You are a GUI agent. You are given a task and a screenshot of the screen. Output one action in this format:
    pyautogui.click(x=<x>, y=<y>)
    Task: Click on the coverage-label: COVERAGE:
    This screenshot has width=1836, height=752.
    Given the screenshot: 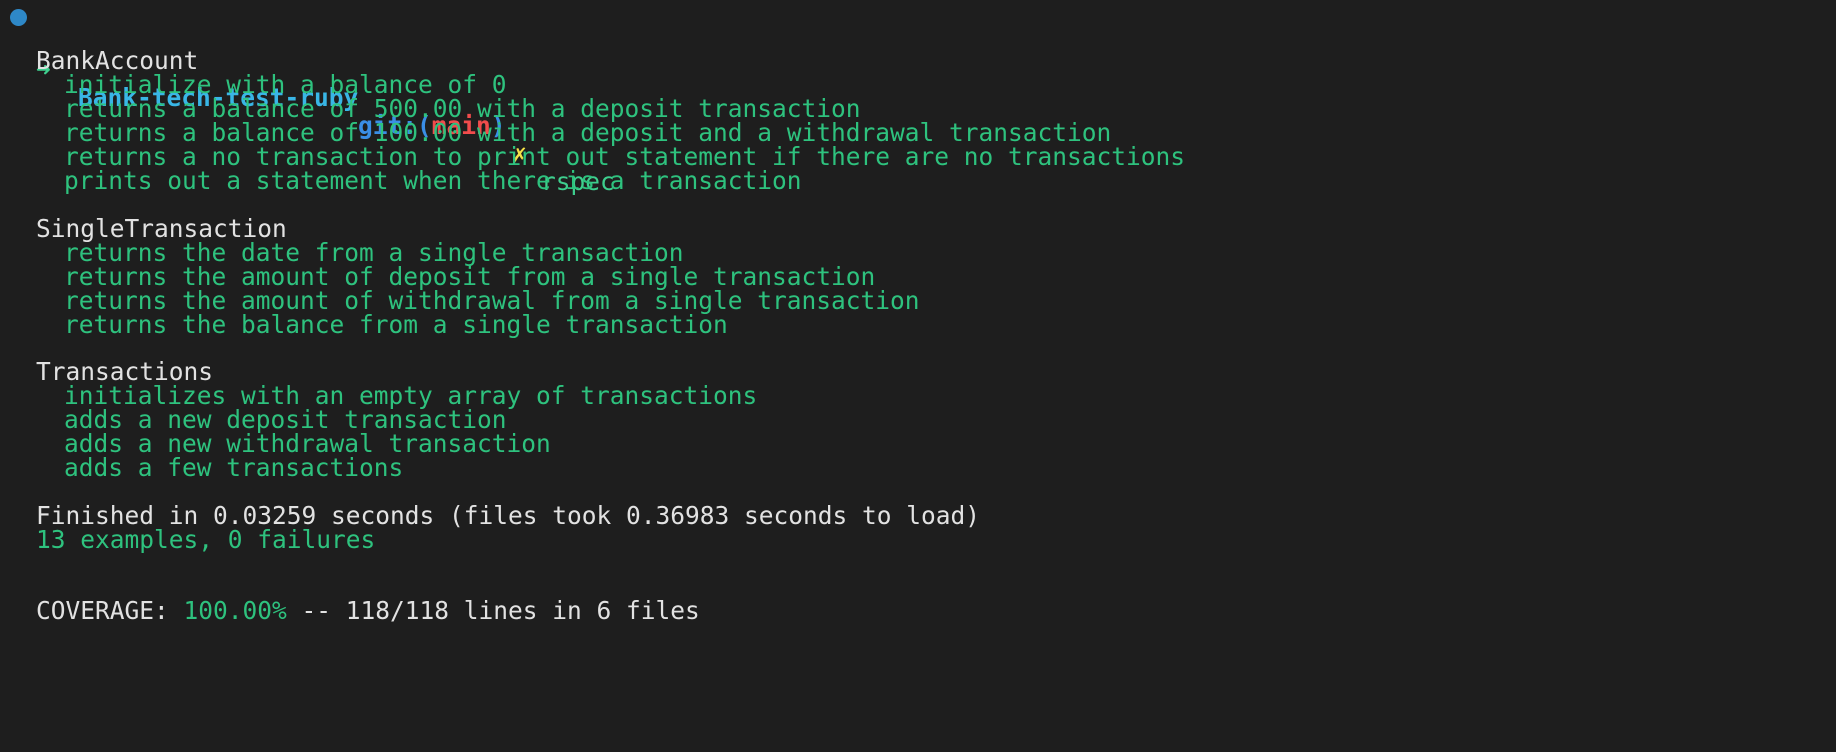 What is the action you would take?
    pyautogui.click(x=110, y=610)
    